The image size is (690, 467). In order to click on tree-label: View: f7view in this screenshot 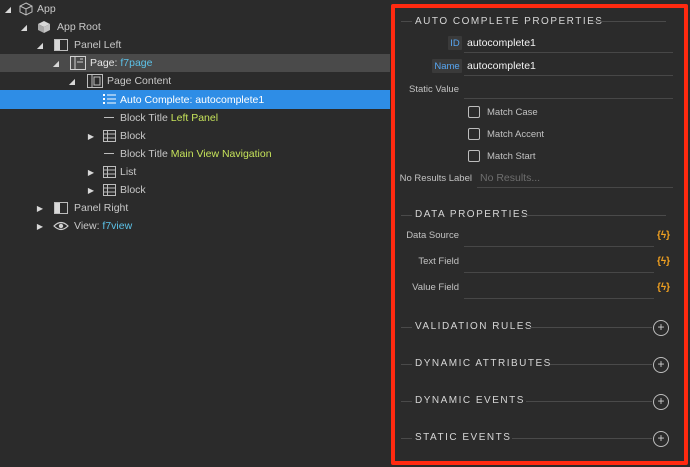, I will do `click(103, 226)`.